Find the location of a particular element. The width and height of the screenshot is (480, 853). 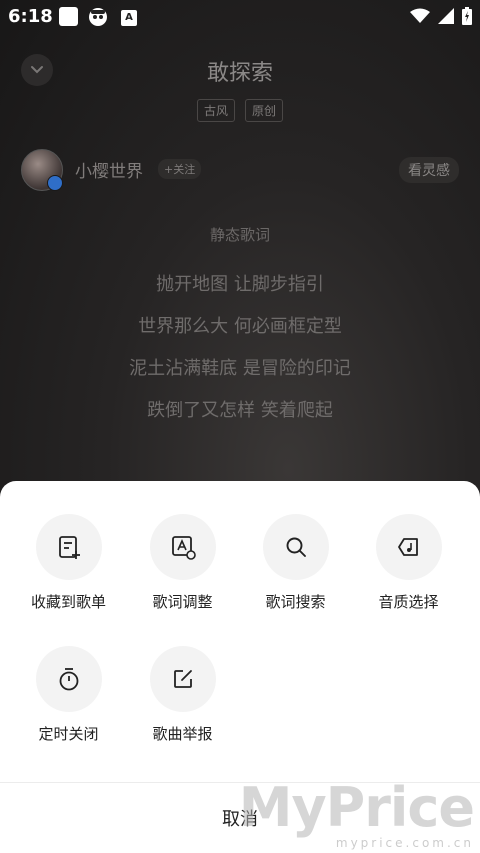

status-bar: 6:18 A is located at coordinates (240, 17).